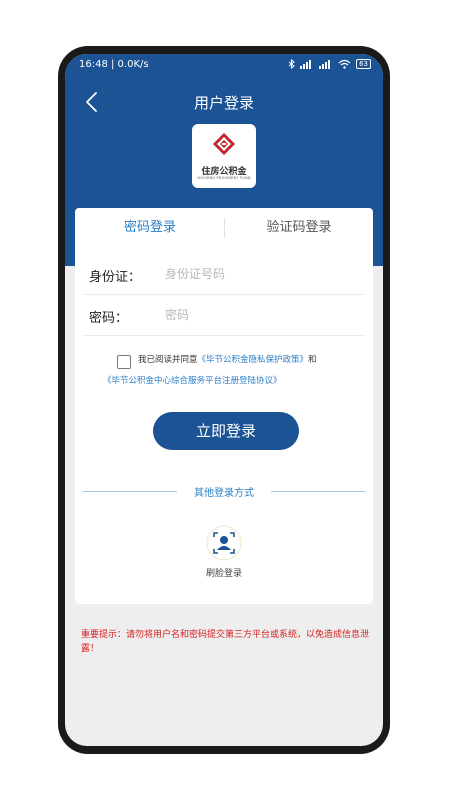 Image resolution: width=450 pixels, height=800 pixels. Describe the element at coordinates (224, 156) in the screenshot. I see `housing-fund-logo: 住房公积金 HOUSING PROVIDENT FUND` at that location.